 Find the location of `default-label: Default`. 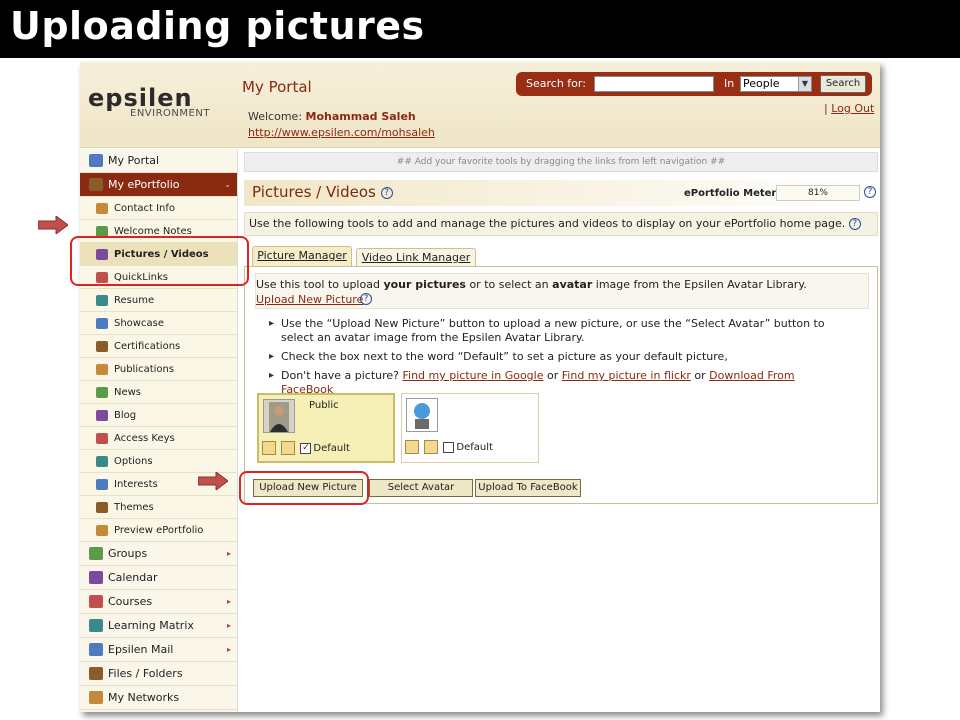

default-label: Default is located at coordinates (331, 448).